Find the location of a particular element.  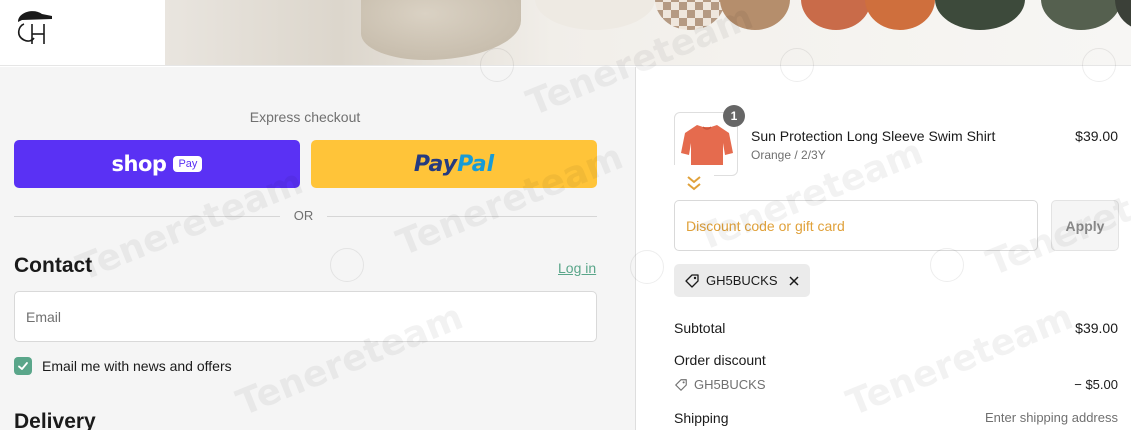

paypal-button: Pay Pal is located at coordinates (454, 164).